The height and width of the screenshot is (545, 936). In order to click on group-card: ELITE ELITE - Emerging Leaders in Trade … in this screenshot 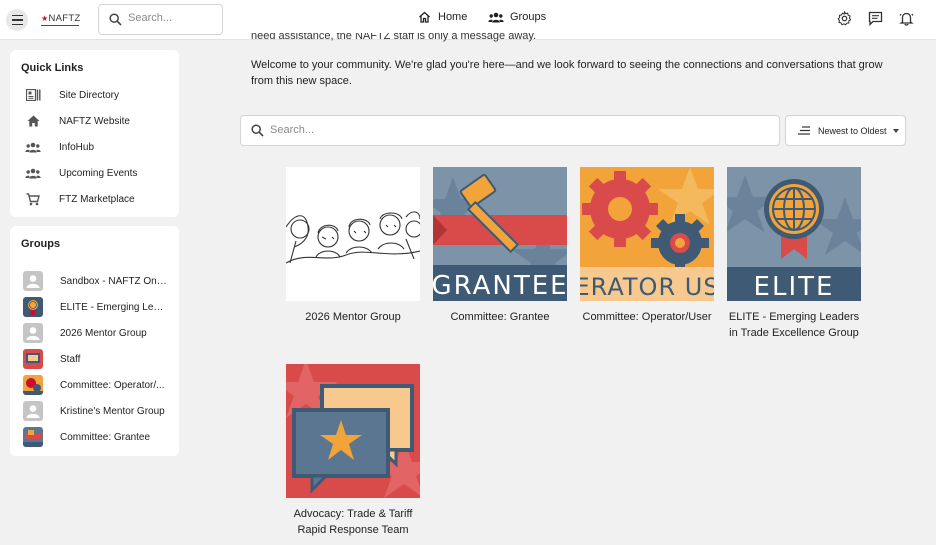, I will do `click(794, 254)`.